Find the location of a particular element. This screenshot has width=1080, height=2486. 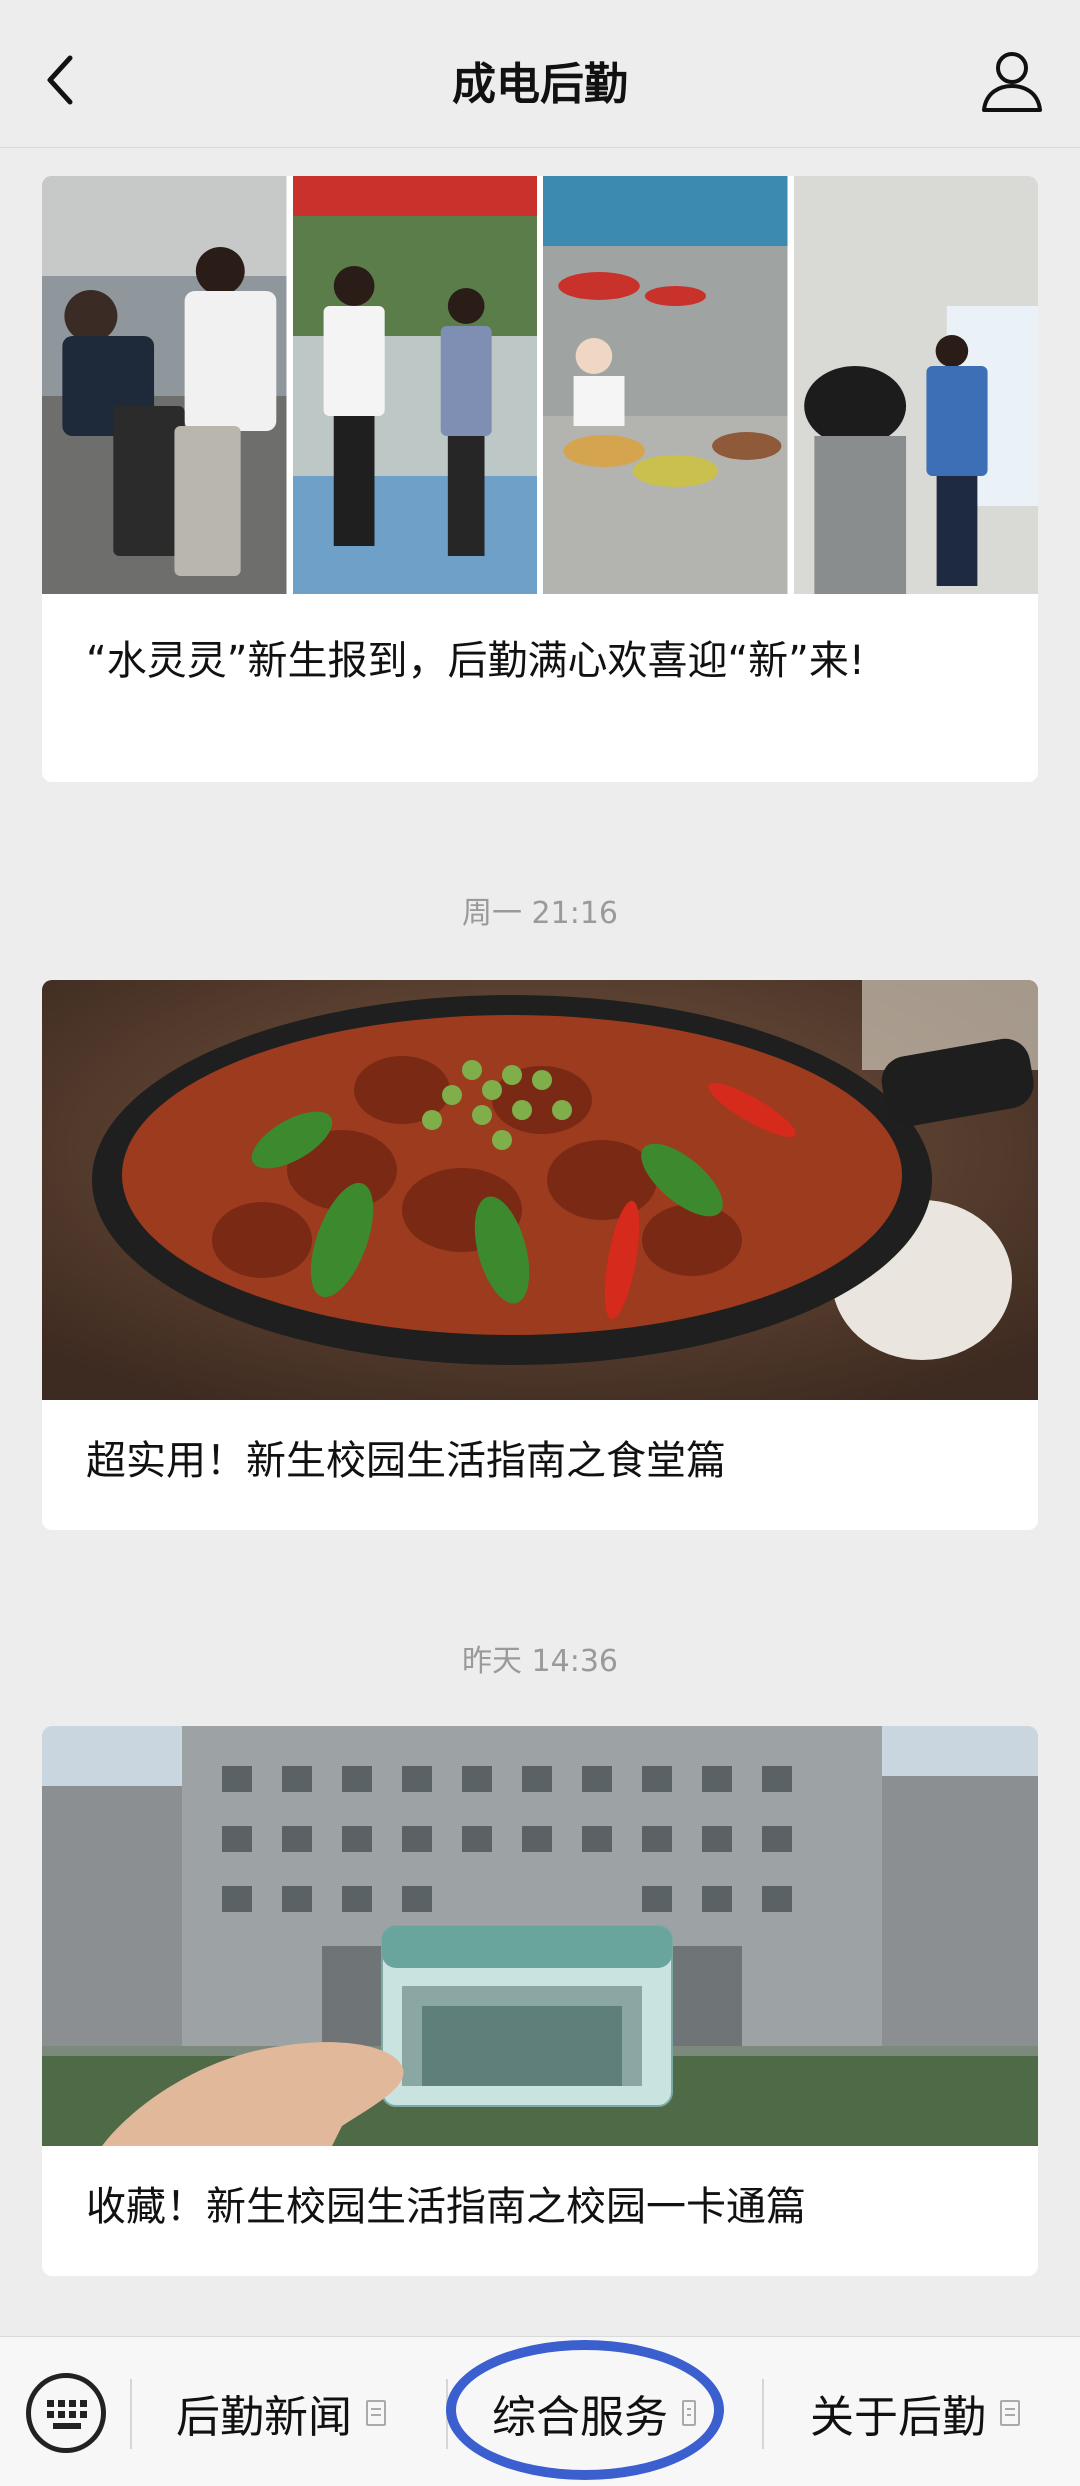

photo-canteen is located at coordinates (665, 385).